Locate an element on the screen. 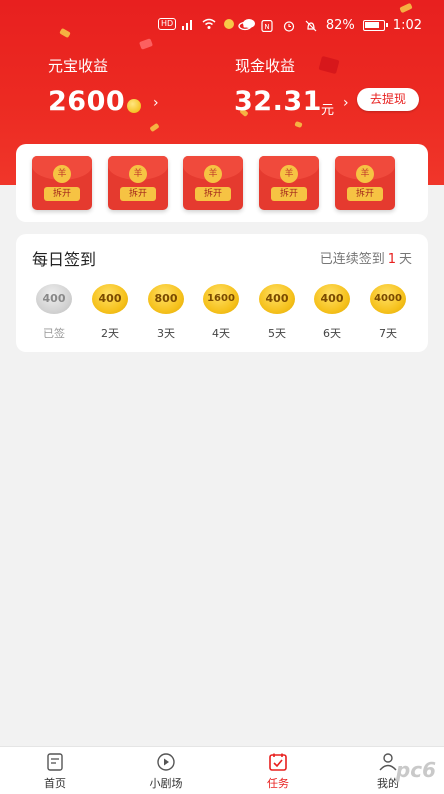 The image size is (444, 794). cash-label: 现金收益 is located at coordinates (265, 66).